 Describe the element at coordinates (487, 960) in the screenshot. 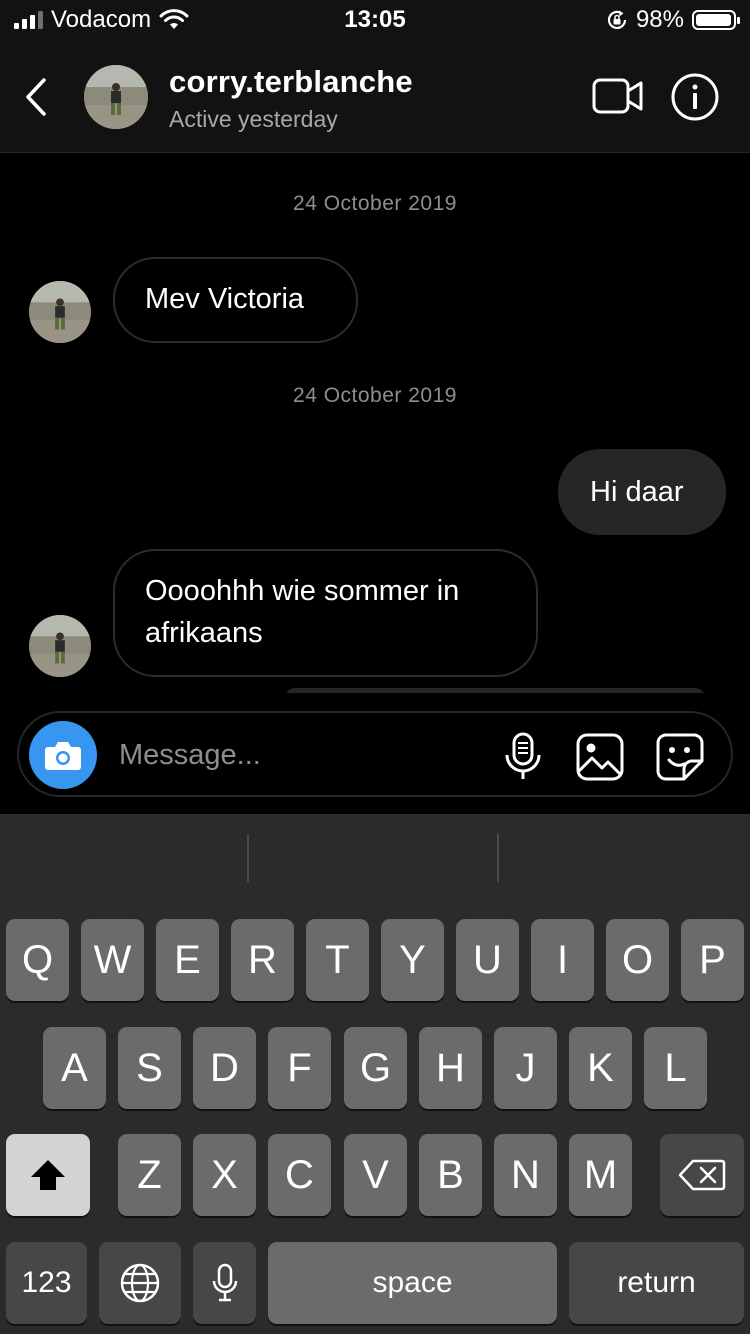

I see `key: U` at that location.